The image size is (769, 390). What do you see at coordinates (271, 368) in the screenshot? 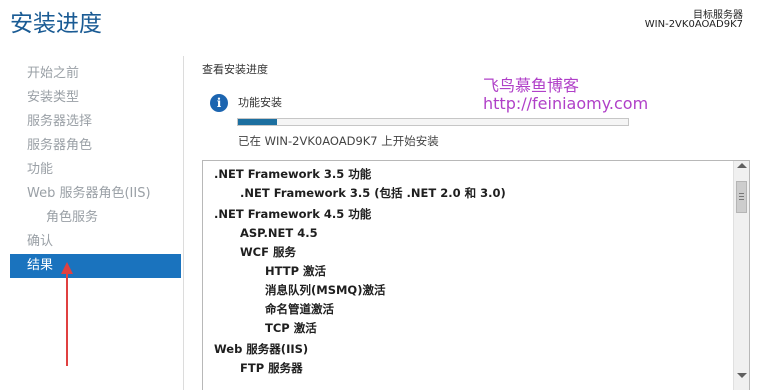
I see `list-item: FTP 服务器` at bounding box center [271, 368].